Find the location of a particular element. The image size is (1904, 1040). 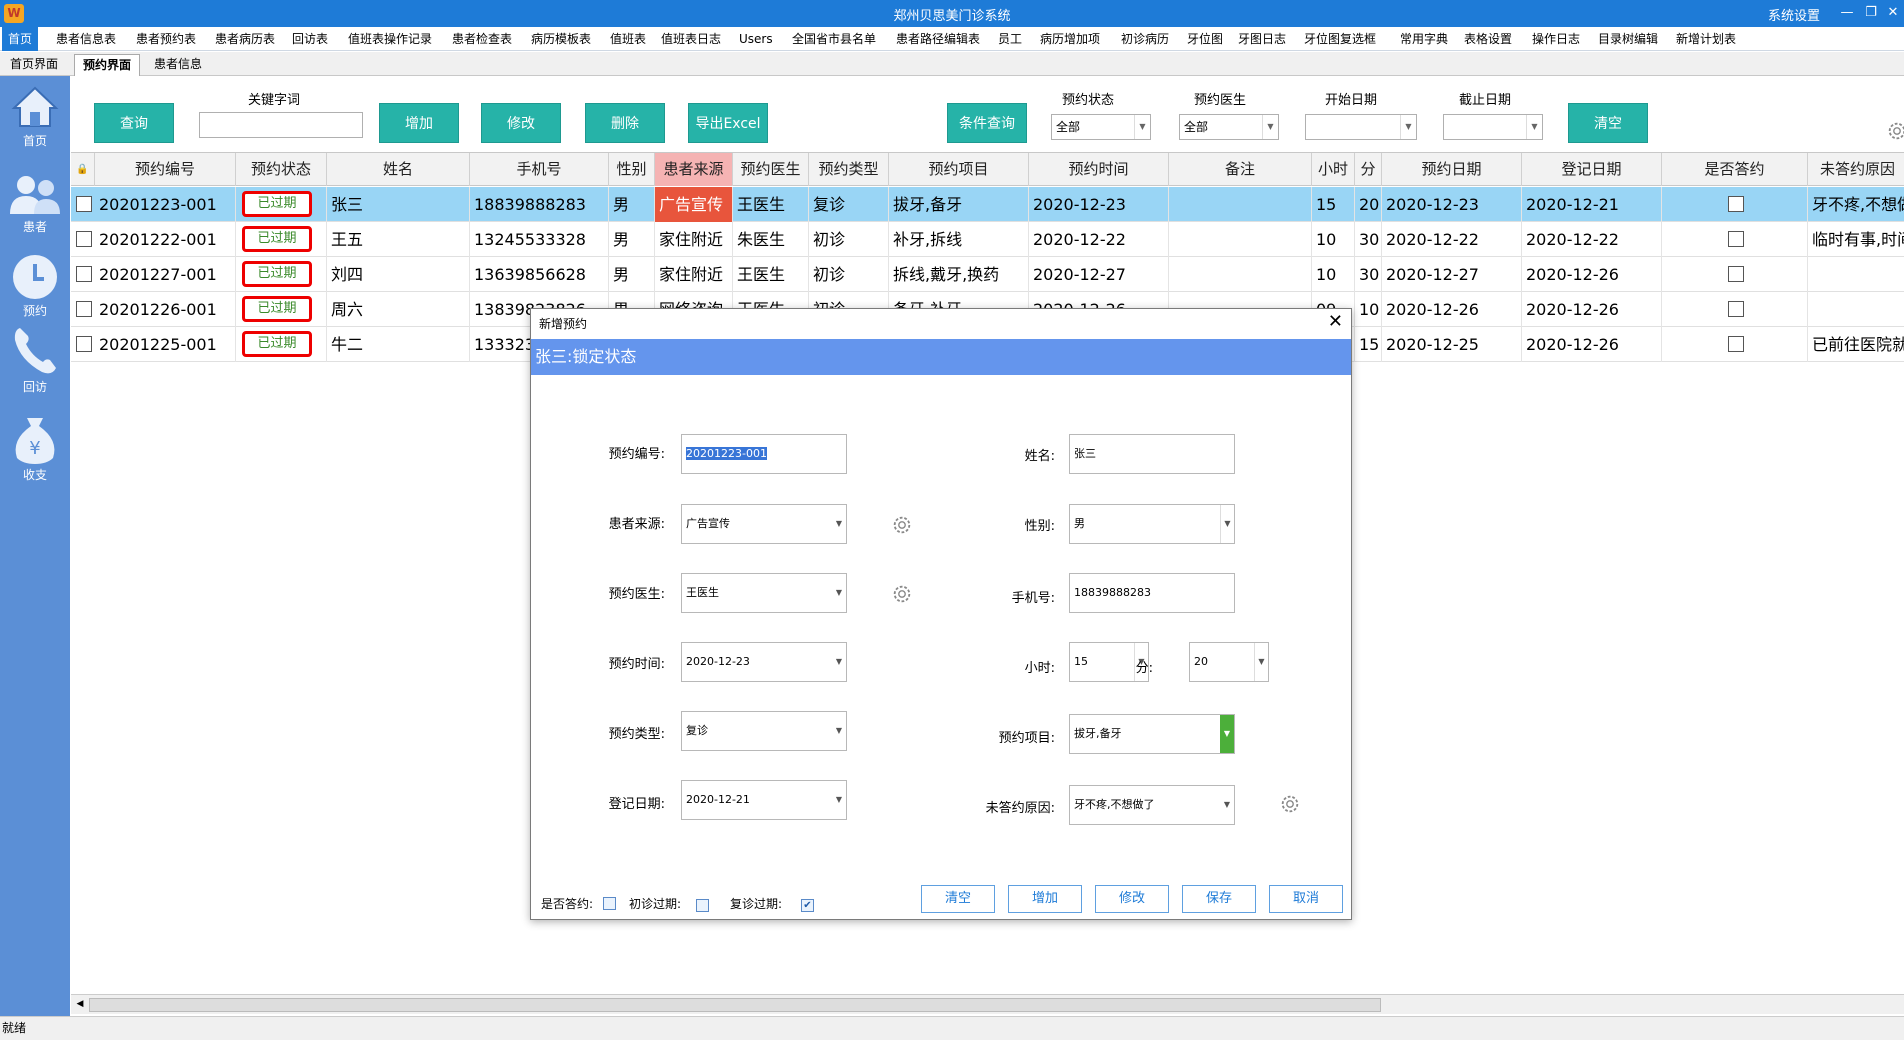

menu-item-6: 患者检查表 is located at coordinates (482, 39).